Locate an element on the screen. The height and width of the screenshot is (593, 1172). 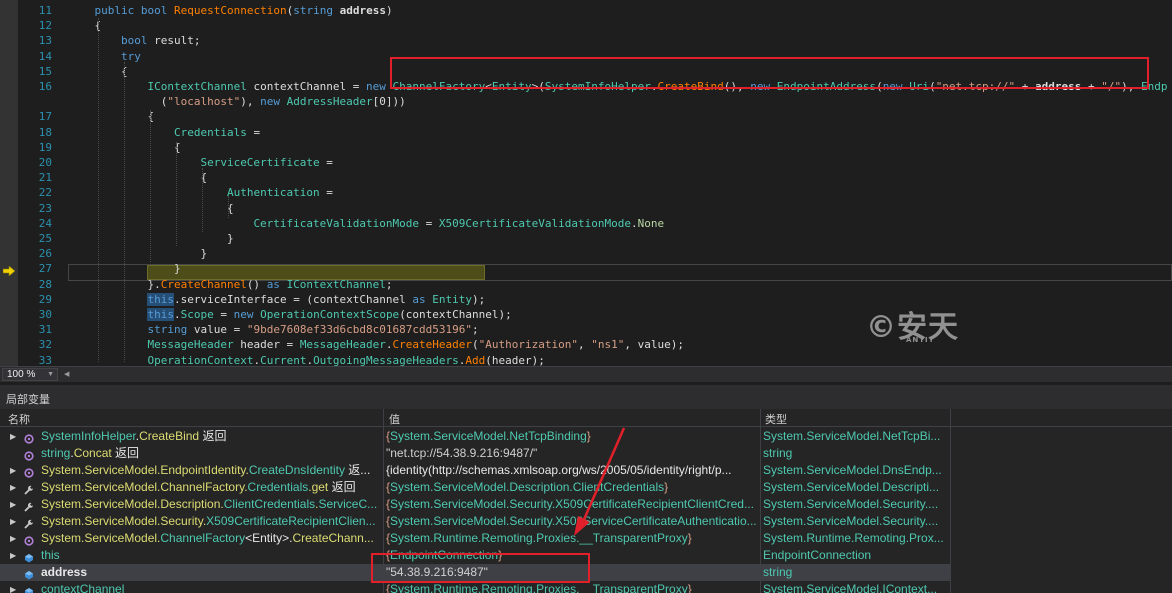
watermark-sub: ANTIY is located at coordinates (920, 340).